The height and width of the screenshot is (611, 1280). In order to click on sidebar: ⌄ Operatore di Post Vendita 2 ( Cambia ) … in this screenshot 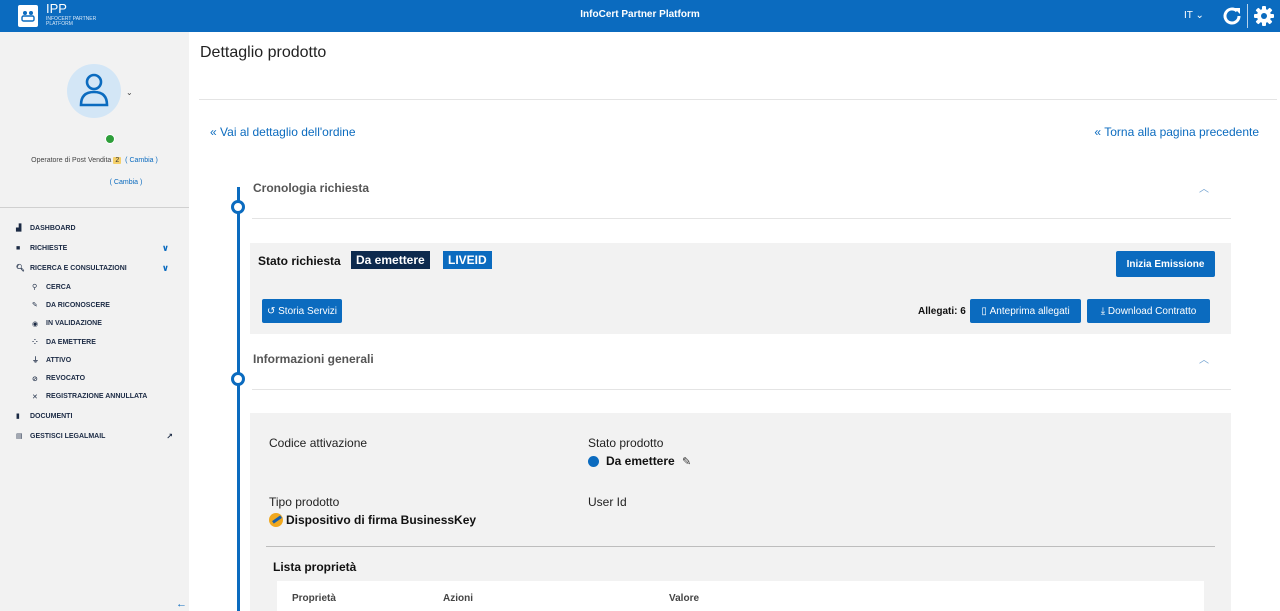, I will do `click(94, 321)`.